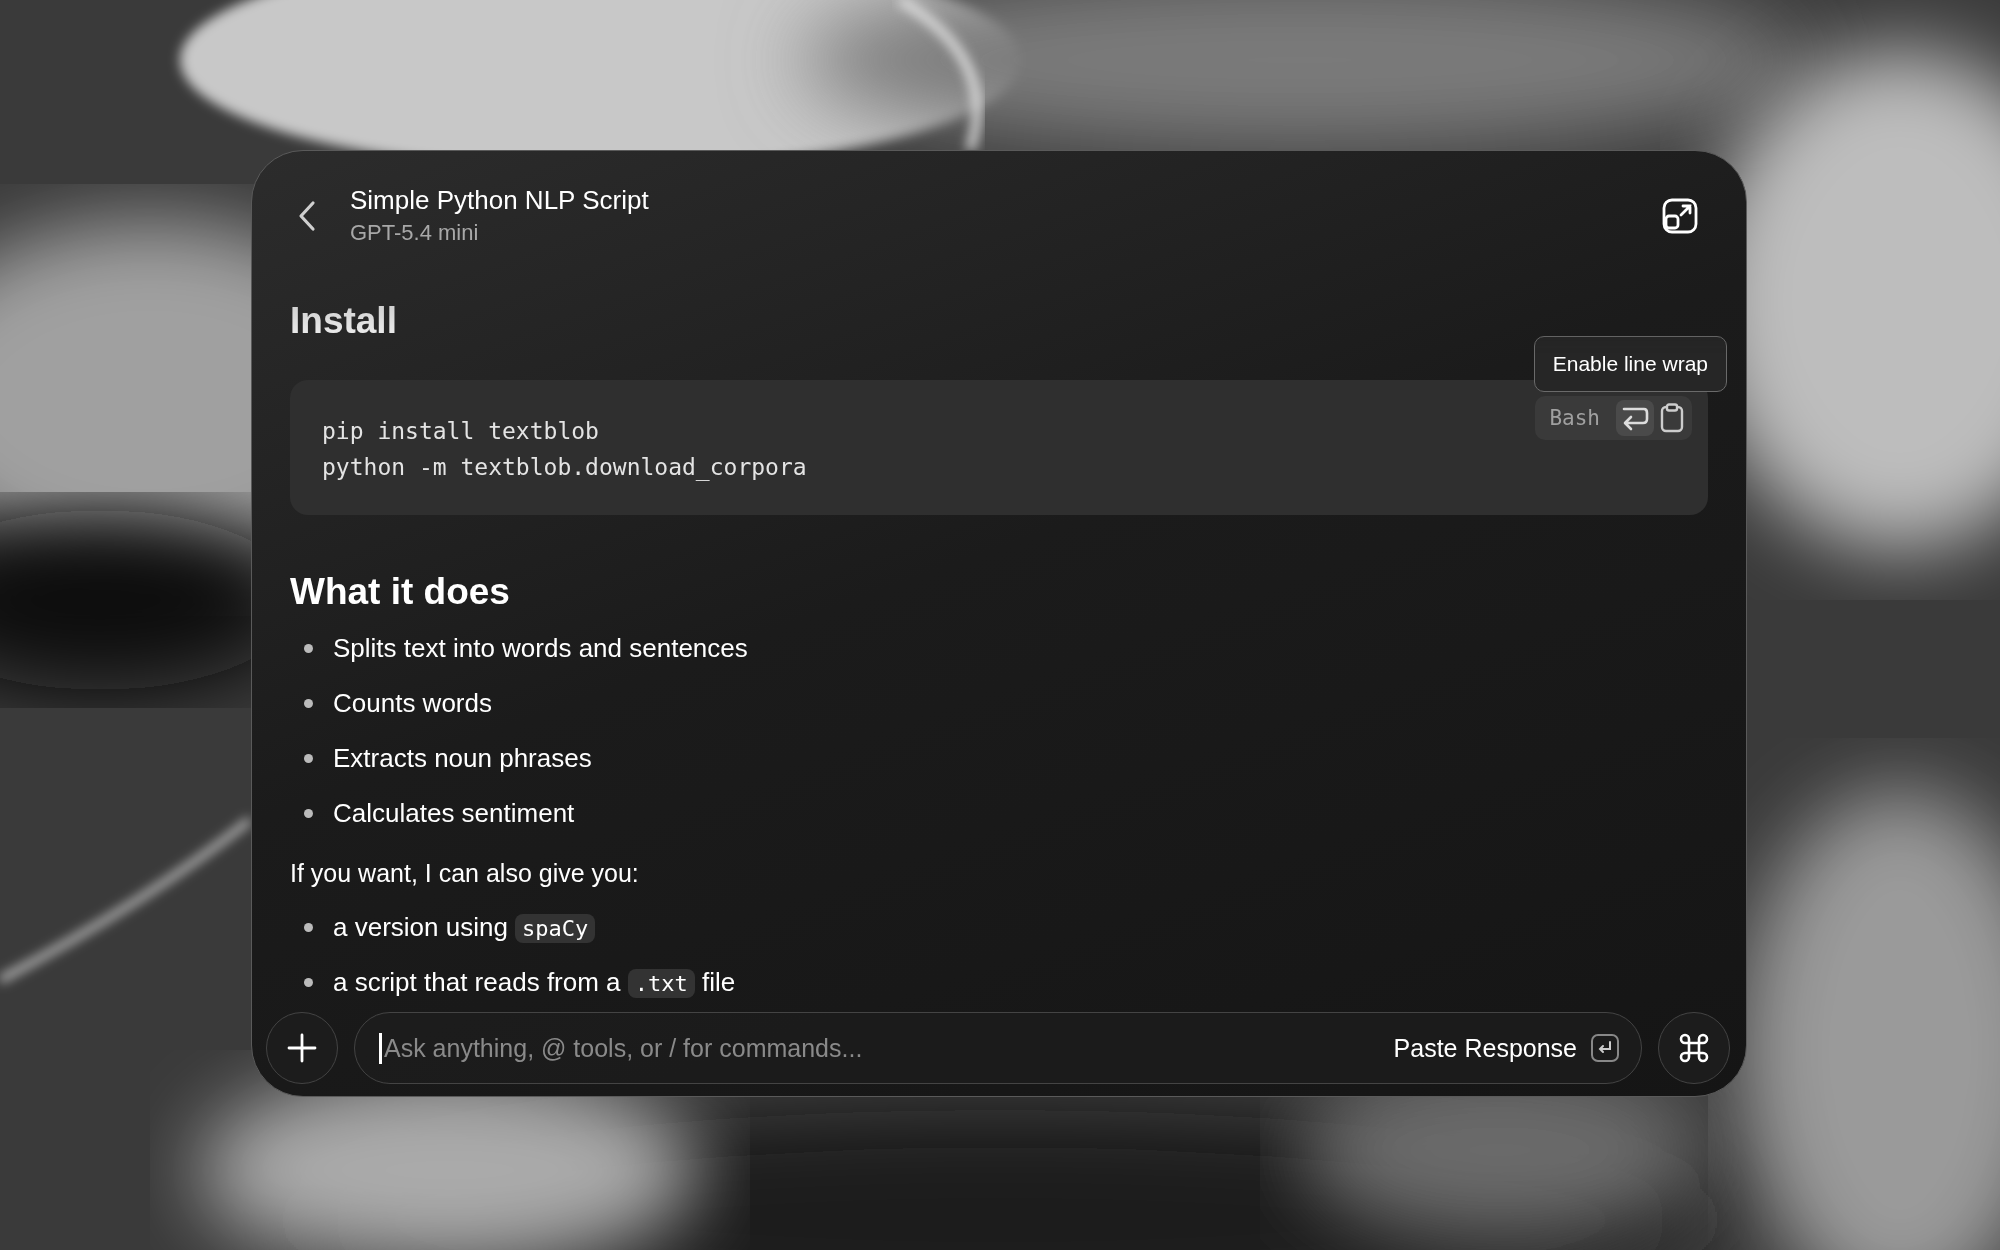  Describe the element at coordinates (540, 648) in the screenshot. I see `bullet-text: Splits text into words and sentences` at that location.